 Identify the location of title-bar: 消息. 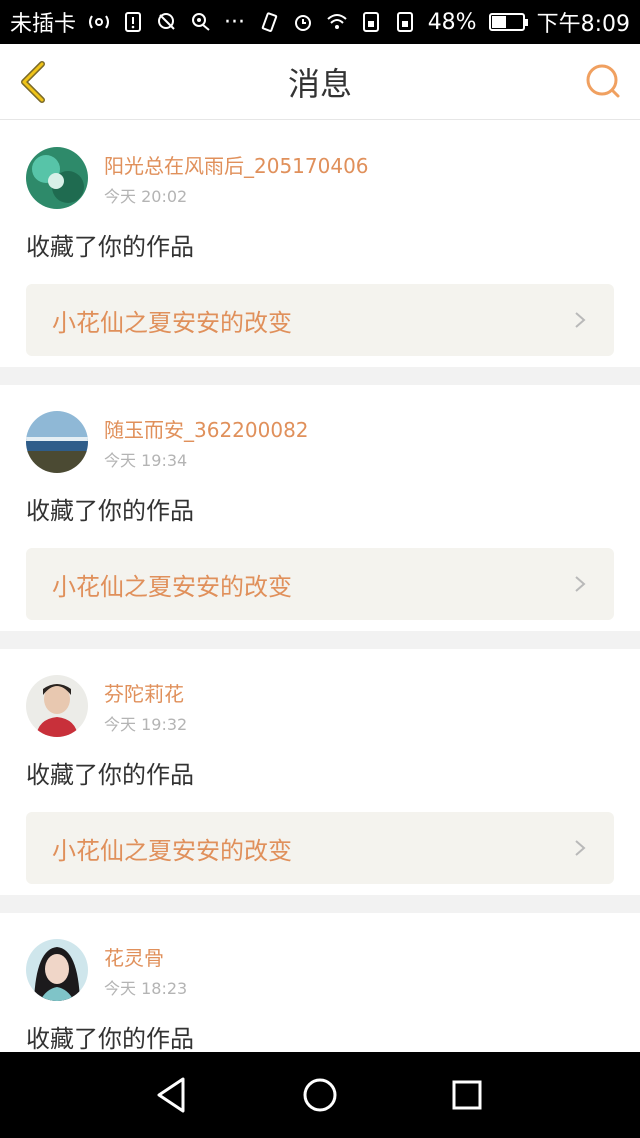
(320, 82).